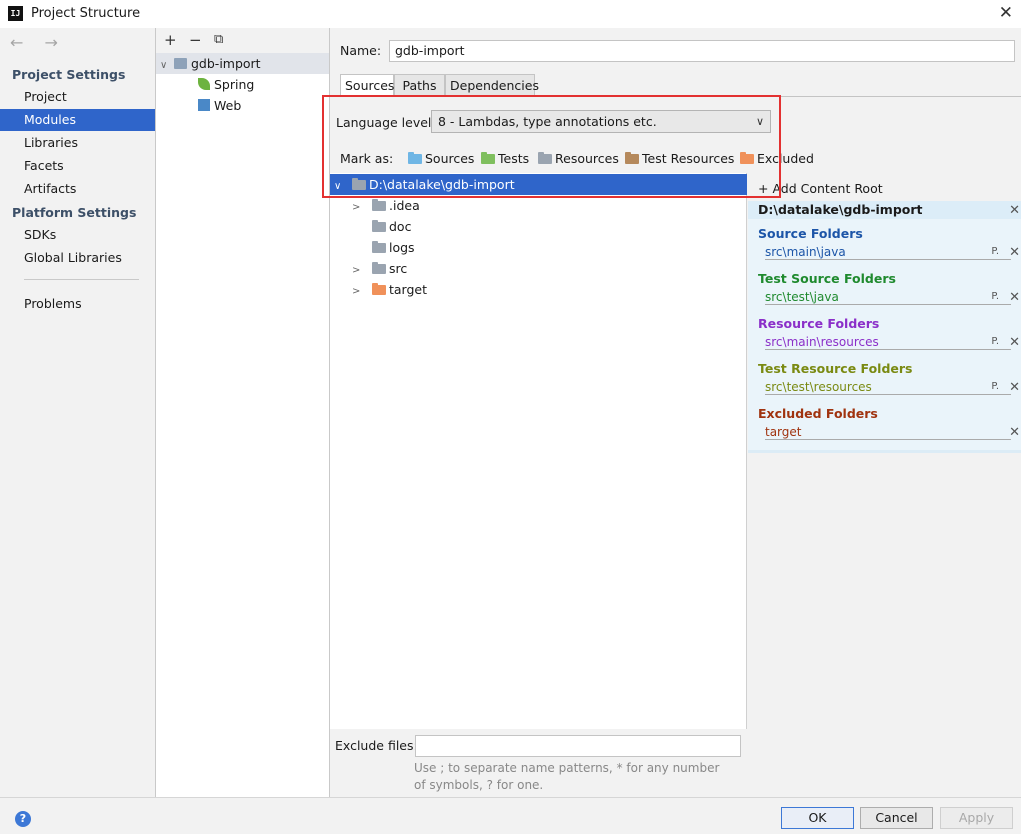  I want to click on platform-settings-header: Platform Settings, so click(74, 212).